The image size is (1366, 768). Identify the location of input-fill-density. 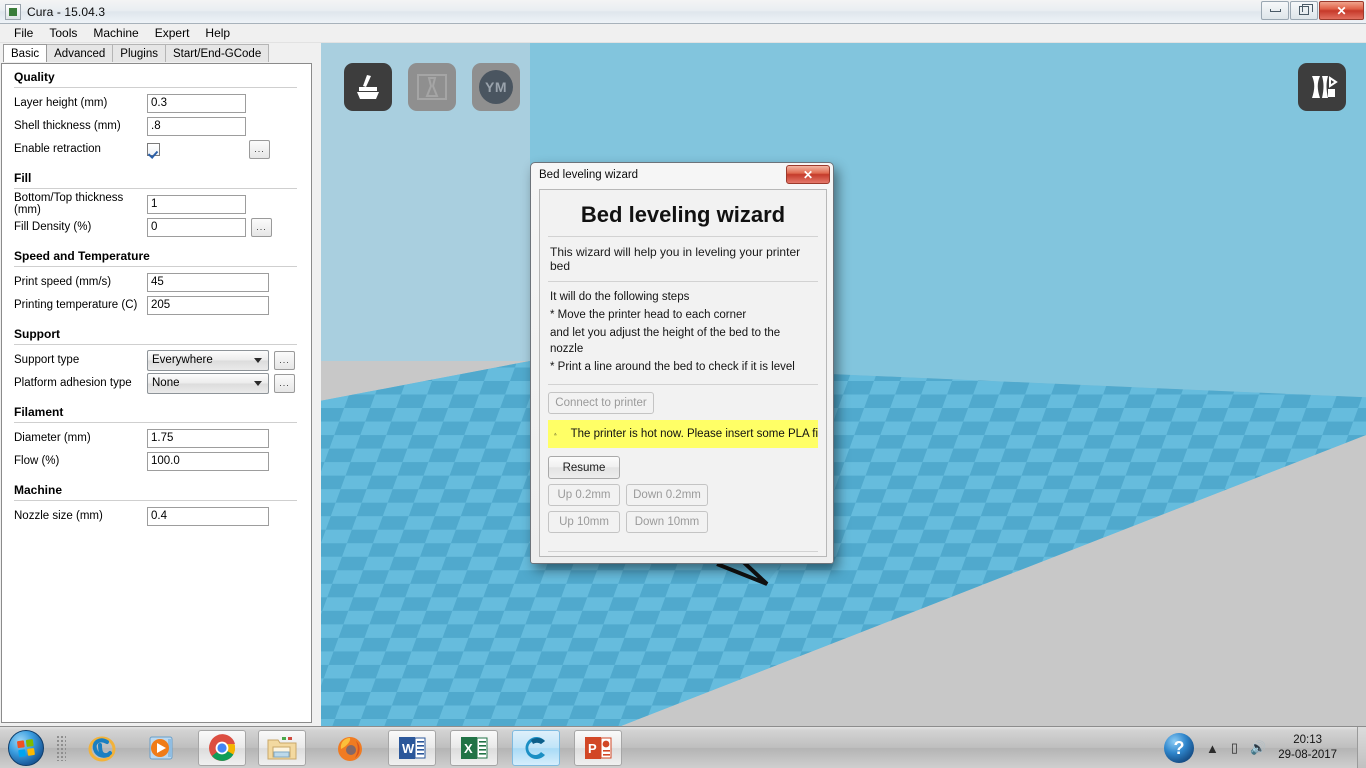
(196, 227).